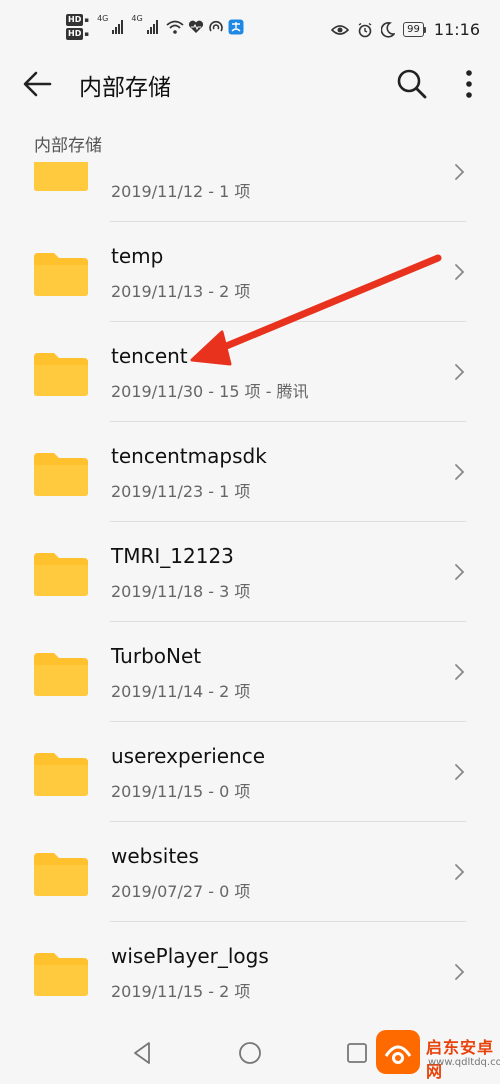 The image size is (500, 1084). I want to click on site-watermark: 启东安卓网 www.qdltdq.com, so click(435, 1054).